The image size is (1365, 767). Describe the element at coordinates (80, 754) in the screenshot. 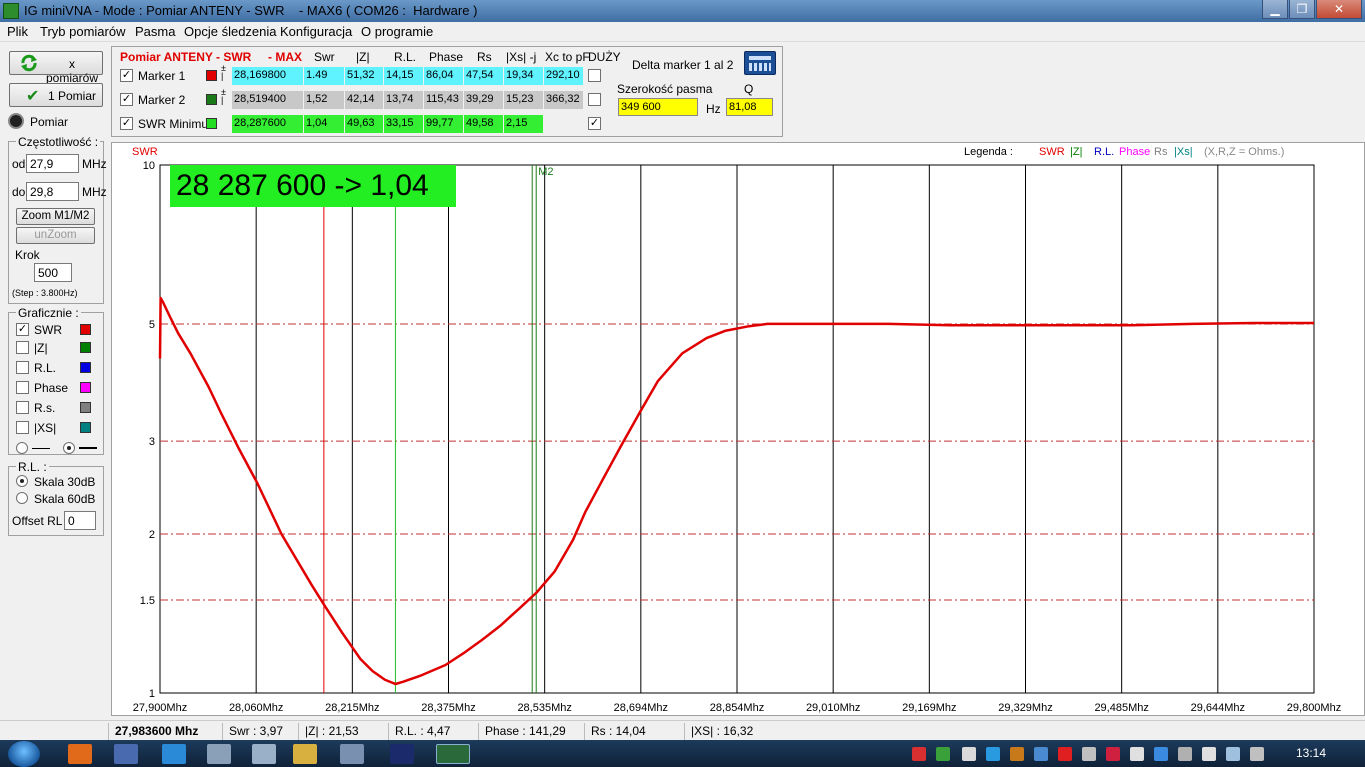

I see `firefox-icon` at that location.